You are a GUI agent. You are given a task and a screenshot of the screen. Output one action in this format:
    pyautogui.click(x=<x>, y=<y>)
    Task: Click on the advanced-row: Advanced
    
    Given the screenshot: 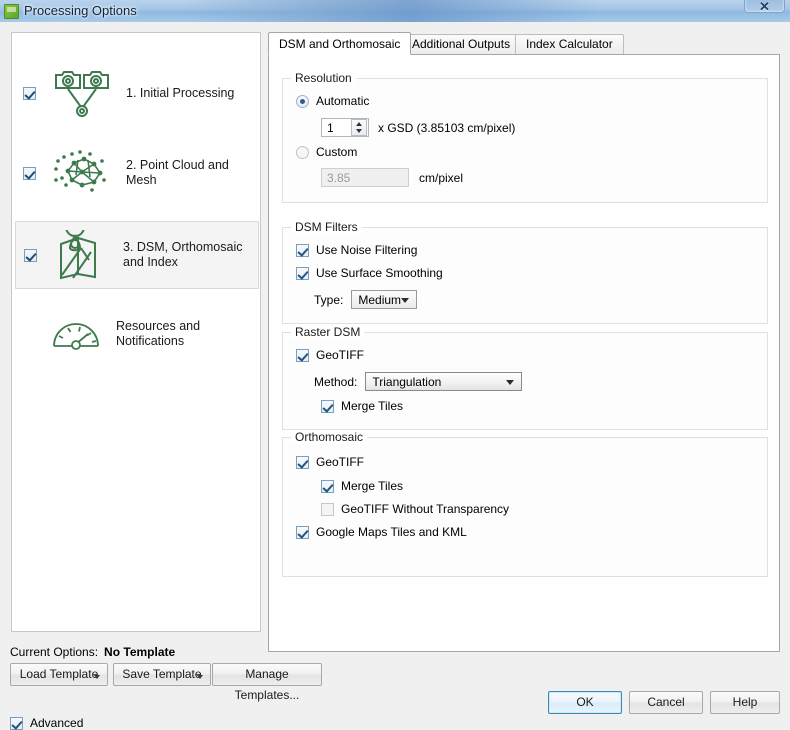 What is the action you would take?
    pyautogui.click(x=46, y=723)
    